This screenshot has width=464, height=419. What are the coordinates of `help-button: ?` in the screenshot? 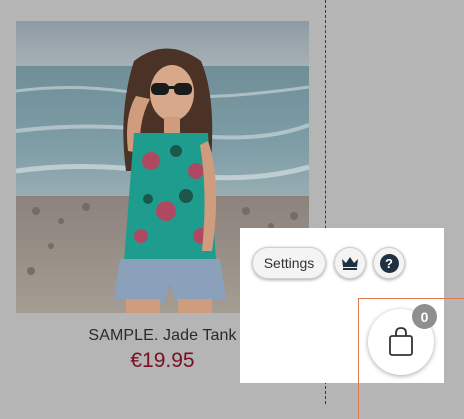 It's located at (389, 263).